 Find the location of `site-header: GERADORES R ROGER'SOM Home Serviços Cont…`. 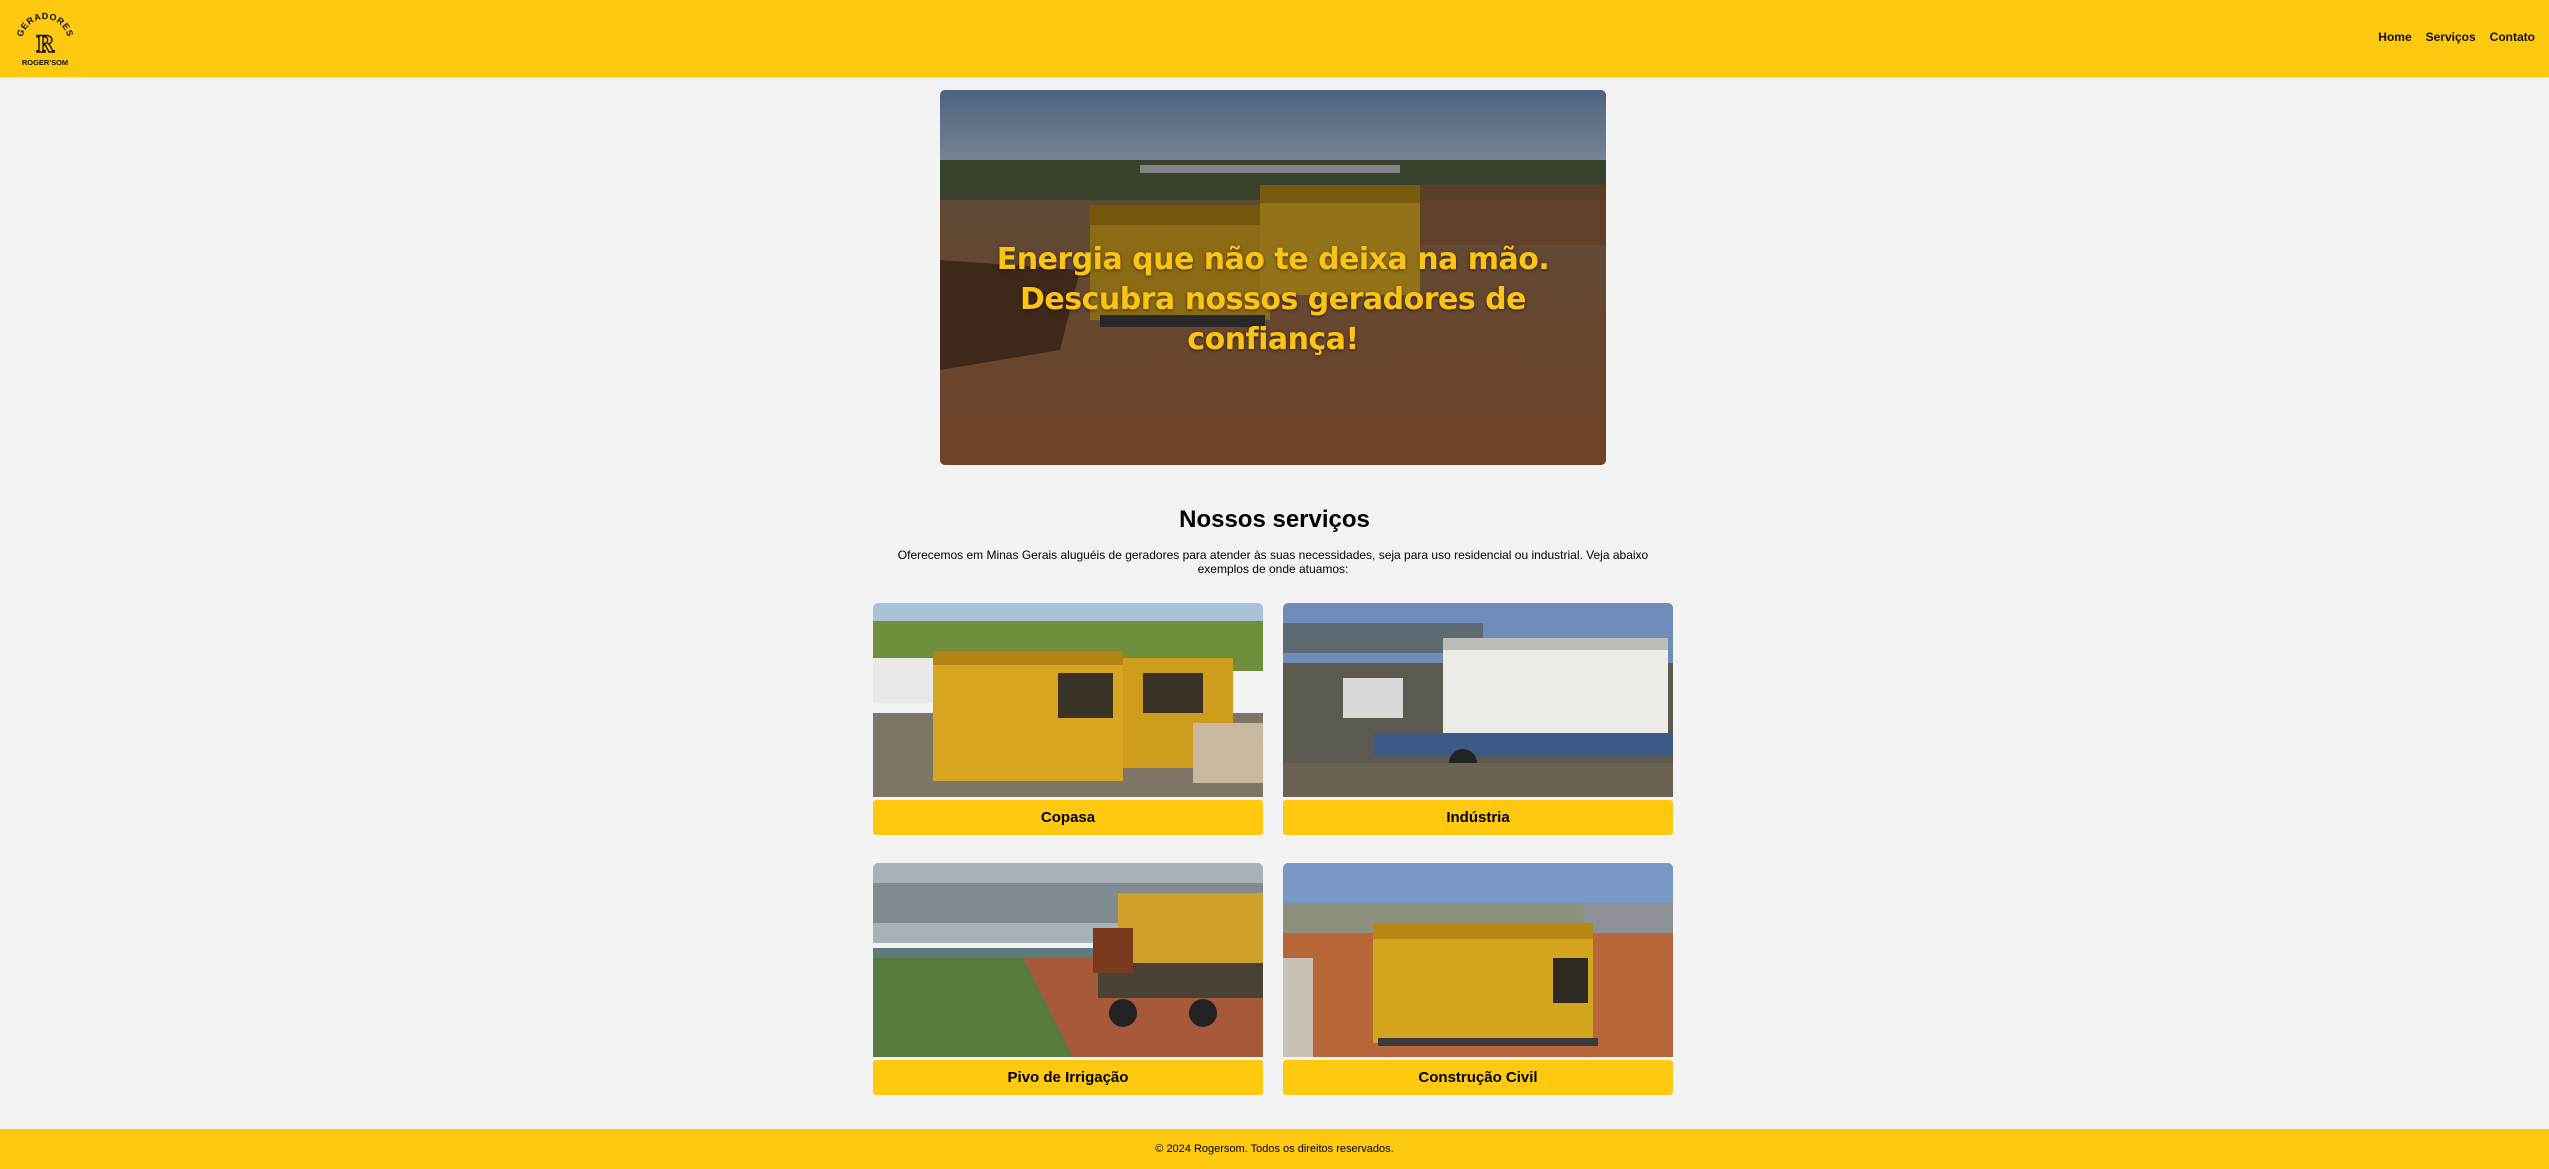

site-header: GERADORES R ROGER'SOM Home Serviços Cont… is located at coordinates (1274, 38).